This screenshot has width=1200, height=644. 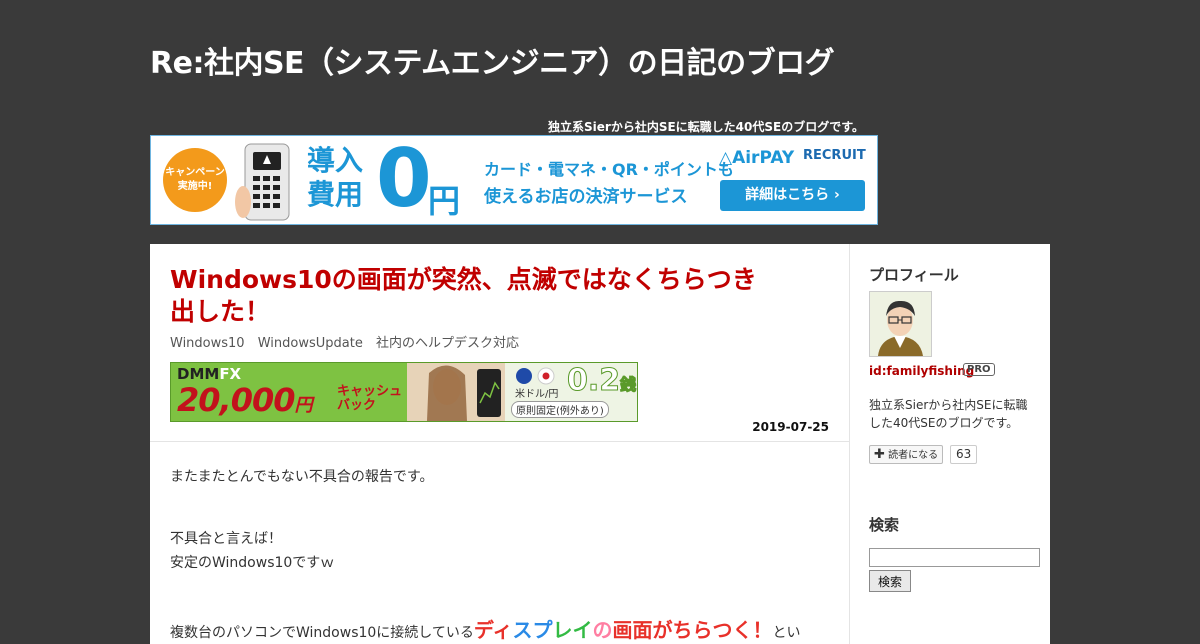 I want to click on category-link: WindowsUpdate, so click(x=310, y=343).